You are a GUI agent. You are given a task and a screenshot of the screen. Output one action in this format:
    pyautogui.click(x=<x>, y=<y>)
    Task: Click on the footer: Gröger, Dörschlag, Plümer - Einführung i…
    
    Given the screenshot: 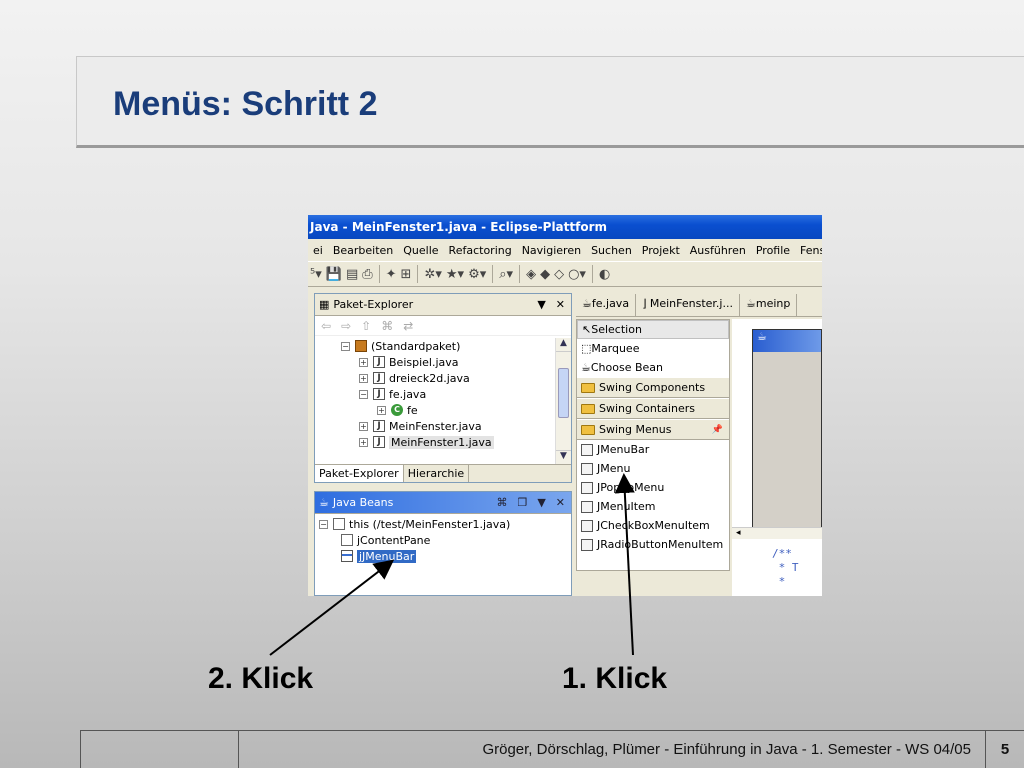 What is the action you would take?
    pyautogui.click(x=552, y=749)
    